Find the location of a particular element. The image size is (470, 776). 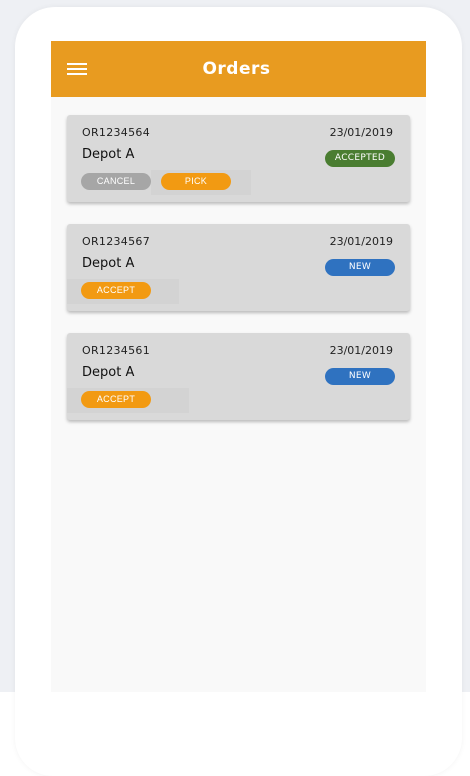

order-id: OR1234561 is located at coordinates (116, 350).